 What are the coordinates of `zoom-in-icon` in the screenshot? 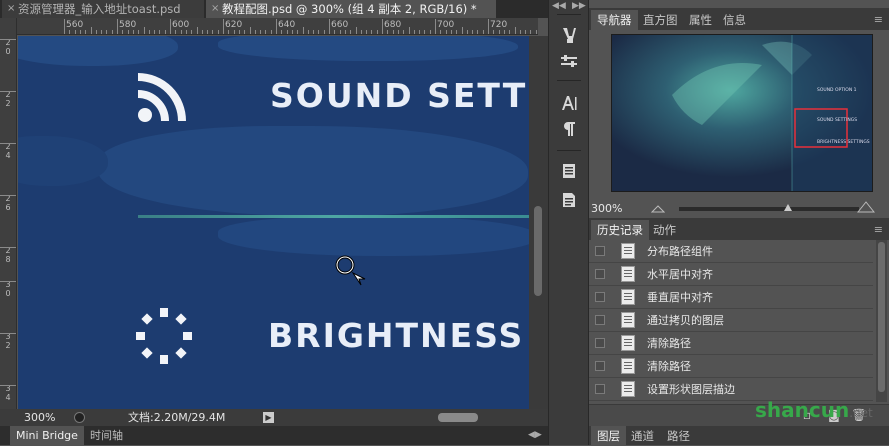 It's located at (866, 207).